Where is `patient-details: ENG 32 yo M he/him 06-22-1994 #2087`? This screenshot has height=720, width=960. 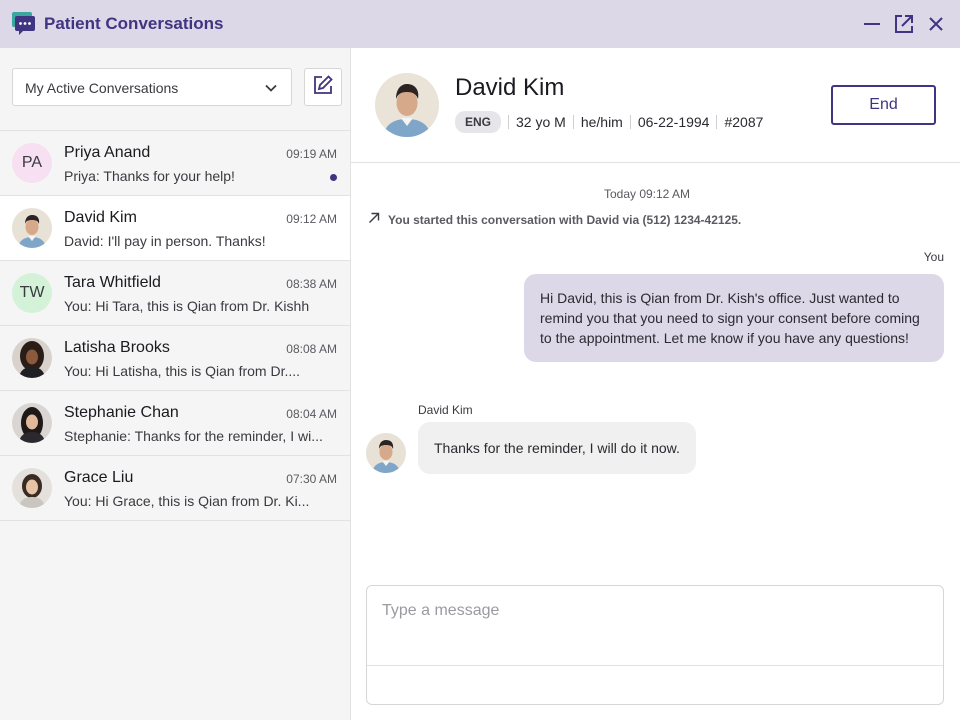
patient-details: ENG 32 yo M he/him 06-22-1994 #2087 is located at coordinates (609, 122).